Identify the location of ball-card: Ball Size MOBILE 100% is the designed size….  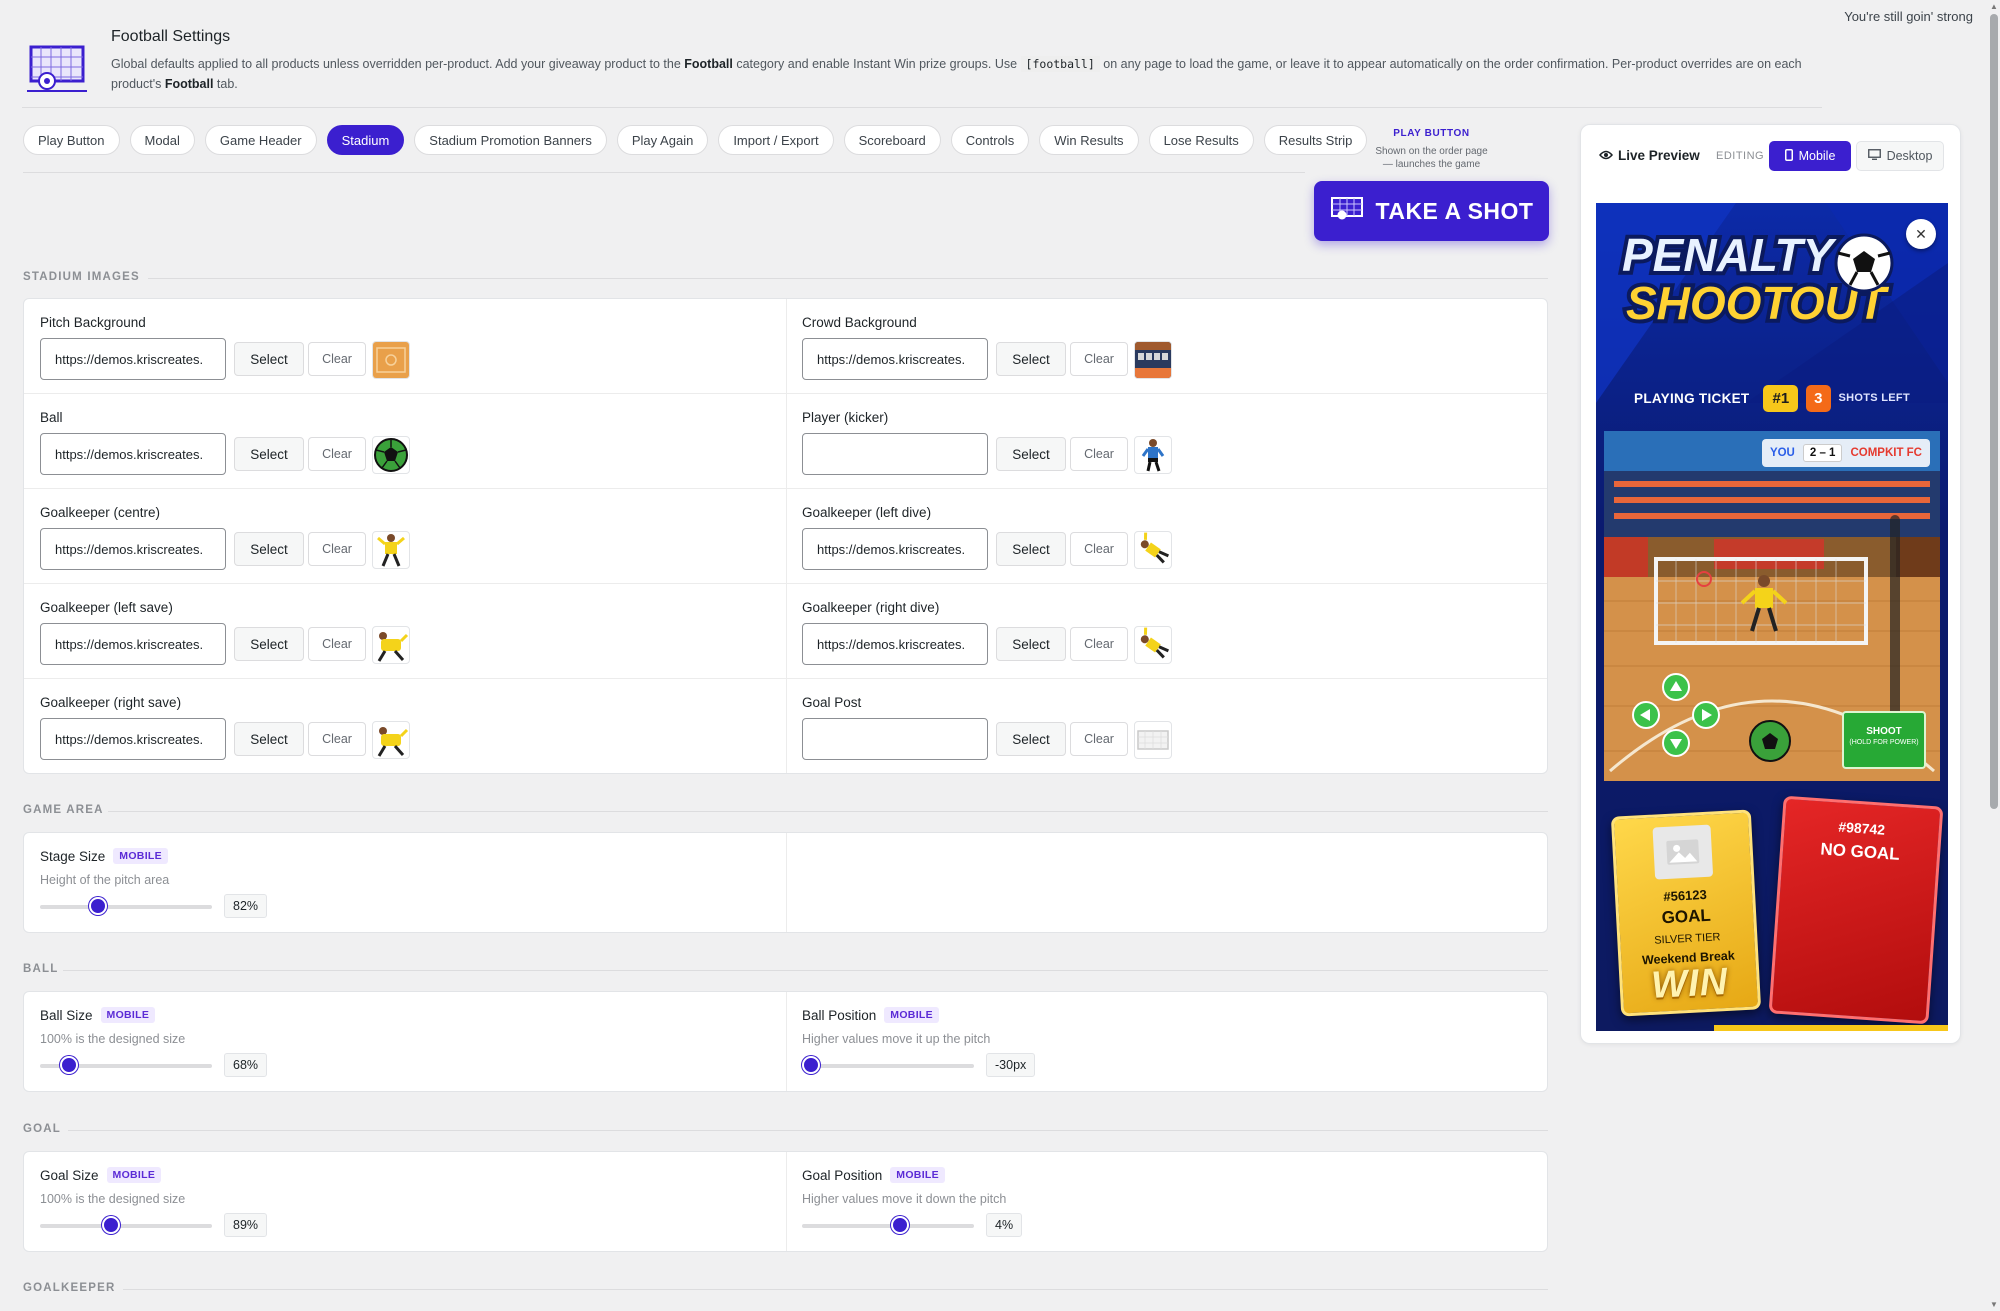
(785, 1041).